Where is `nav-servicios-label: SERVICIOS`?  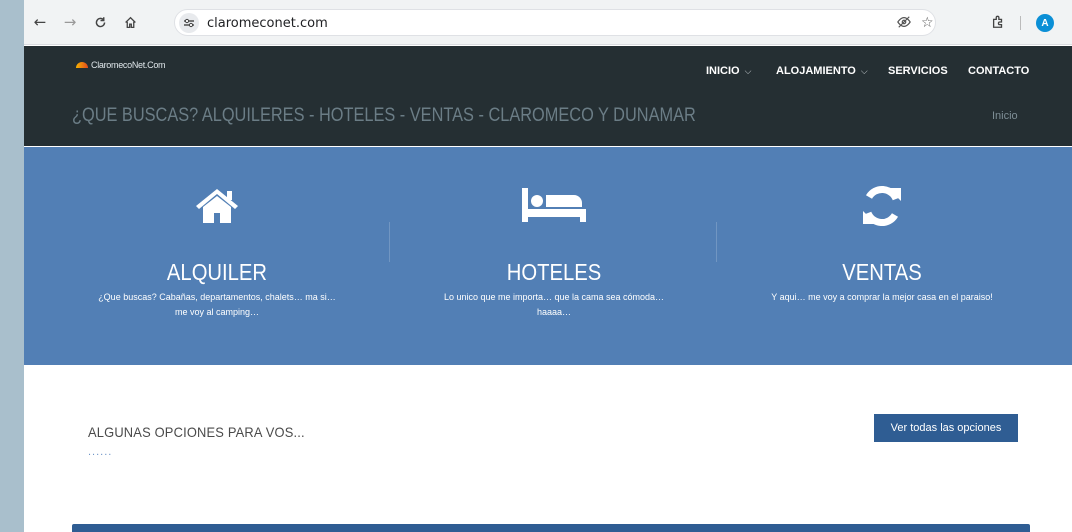 nav-servicios-label: SERVICIOS is located at coordinates (918, 71).